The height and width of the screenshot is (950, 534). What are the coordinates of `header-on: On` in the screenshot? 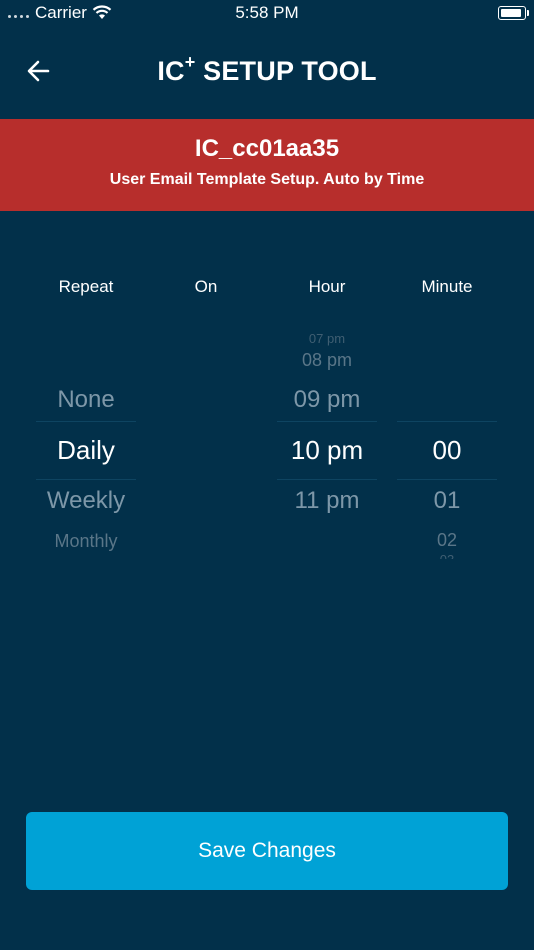 It's located at (206, 286).